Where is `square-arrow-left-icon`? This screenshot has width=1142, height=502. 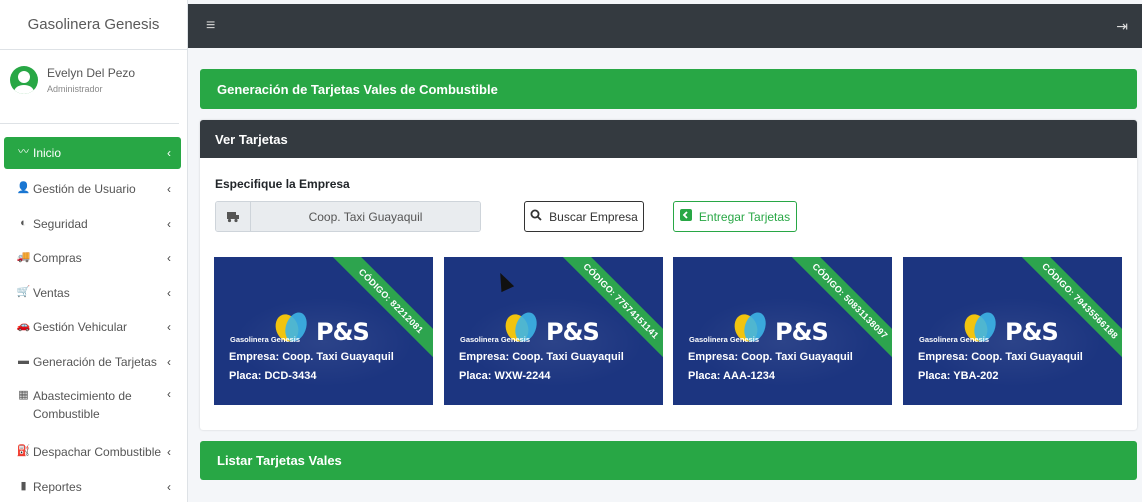 square-arrow-left-icon is located at coordinates (685, 216).